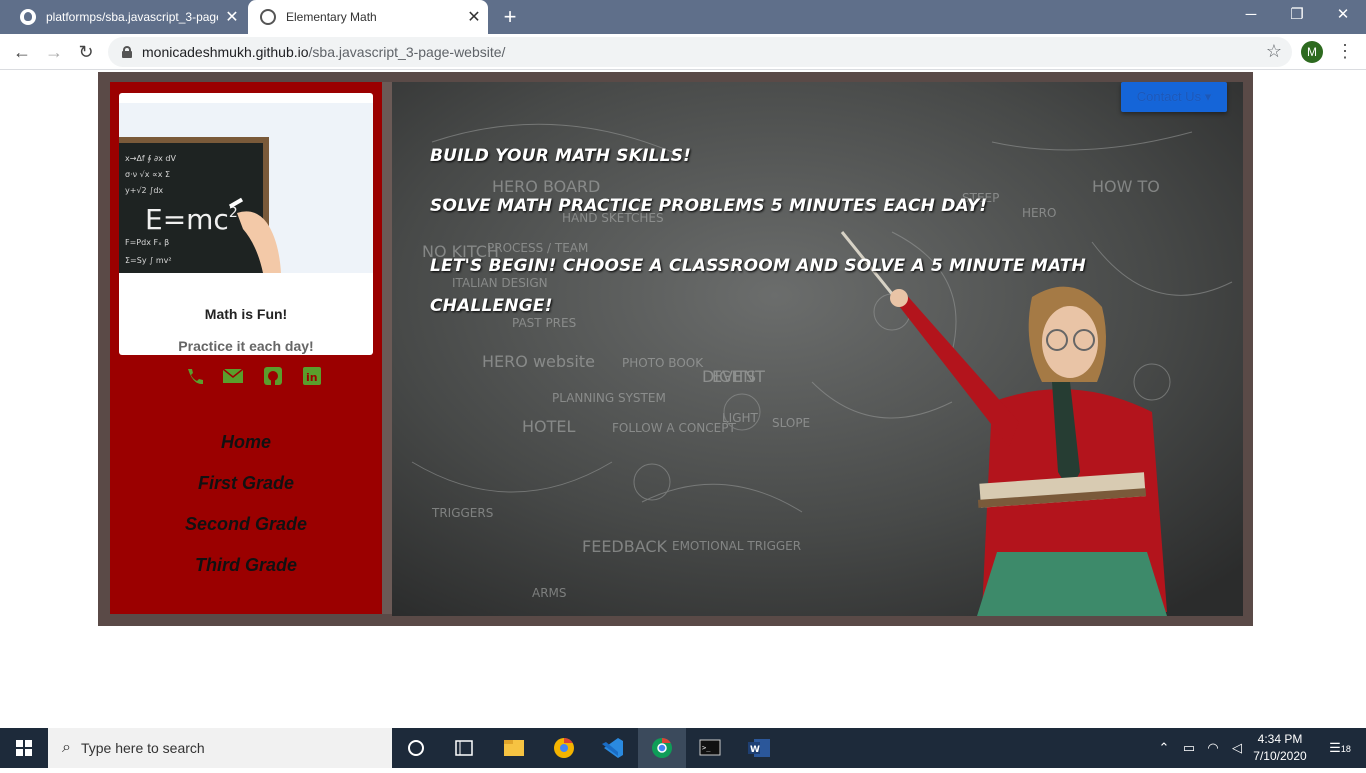 This screenshot has height=773, width=1366. What do you see at coordinates (1169, 96) in the screenshot?
I see `contact-us-label: Contact Us` at bounding box center [1169, 96].